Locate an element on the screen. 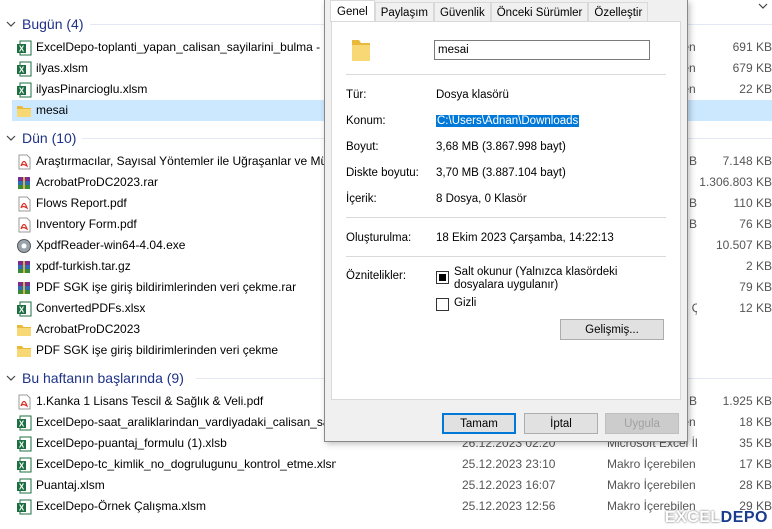 The width and height of the screenshot is (772, 529). file-name: Flows Report.pdf is located at coordinates (81, 203).